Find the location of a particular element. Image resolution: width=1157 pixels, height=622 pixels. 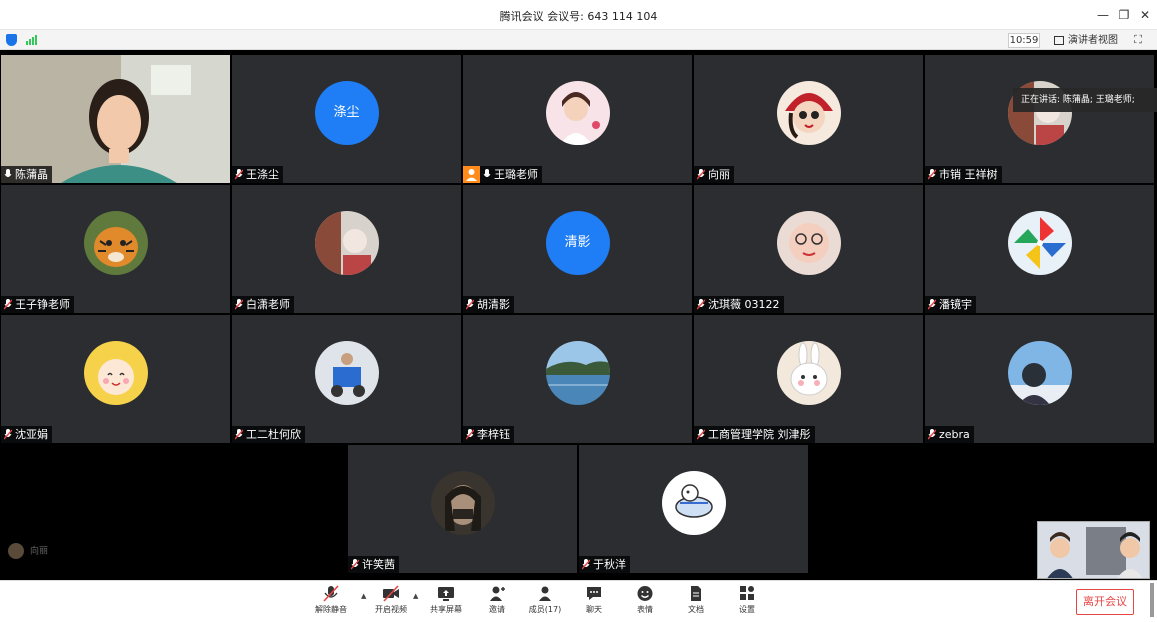

participant-tile: 李梓钰 is located at coordinates (577, 379).